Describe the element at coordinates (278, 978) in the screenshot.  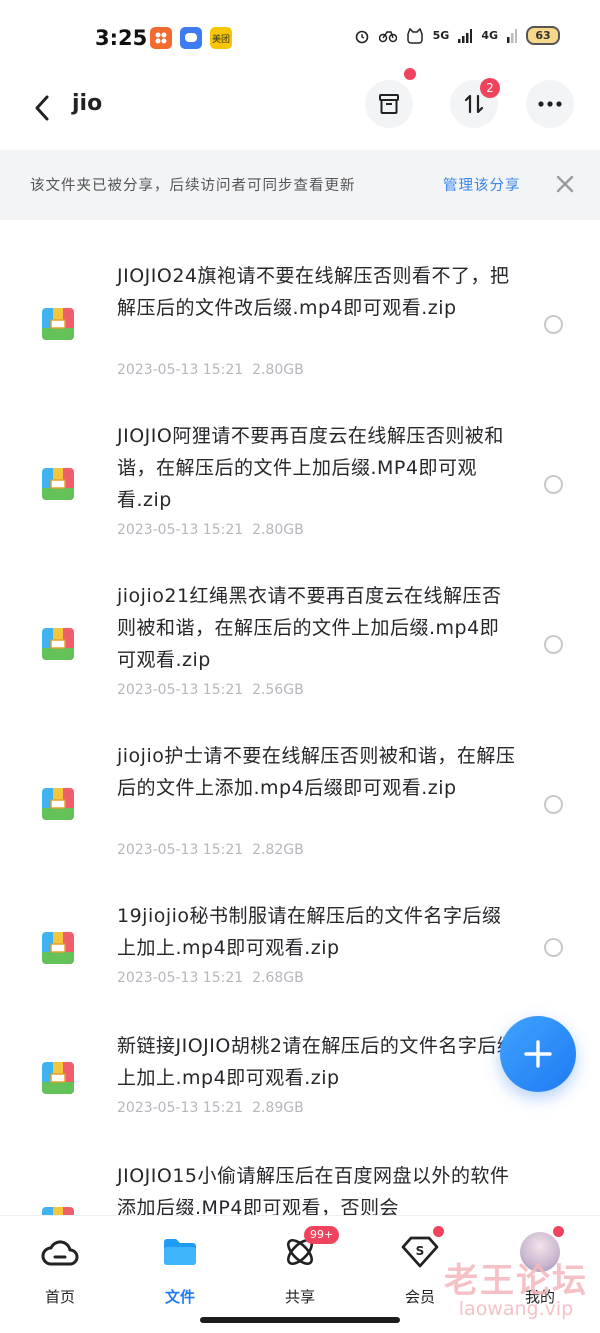
I see `file-size: 2.68GB` at that location.